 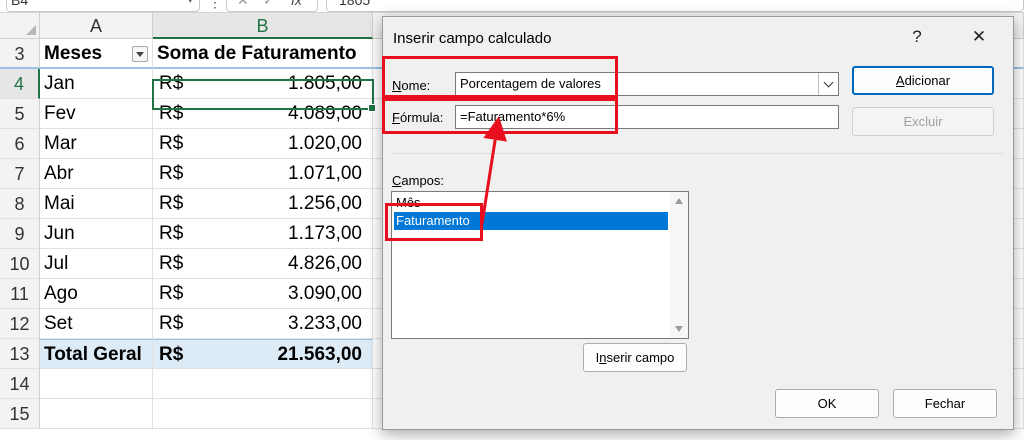 I want to click on month-cell: Fev, so click(x=96, y=114).